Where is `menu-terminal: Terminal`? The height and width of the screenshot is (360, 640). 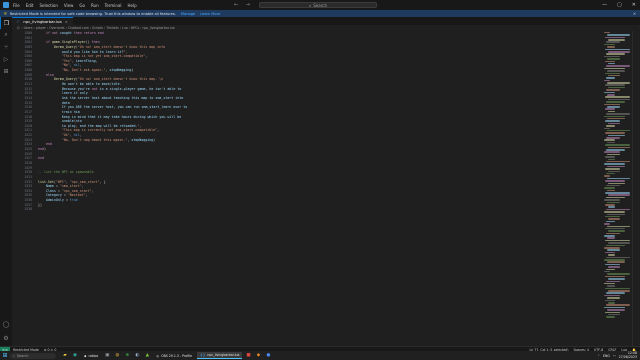
menu-terminal: Terminal is located at coordinates (113, 5).